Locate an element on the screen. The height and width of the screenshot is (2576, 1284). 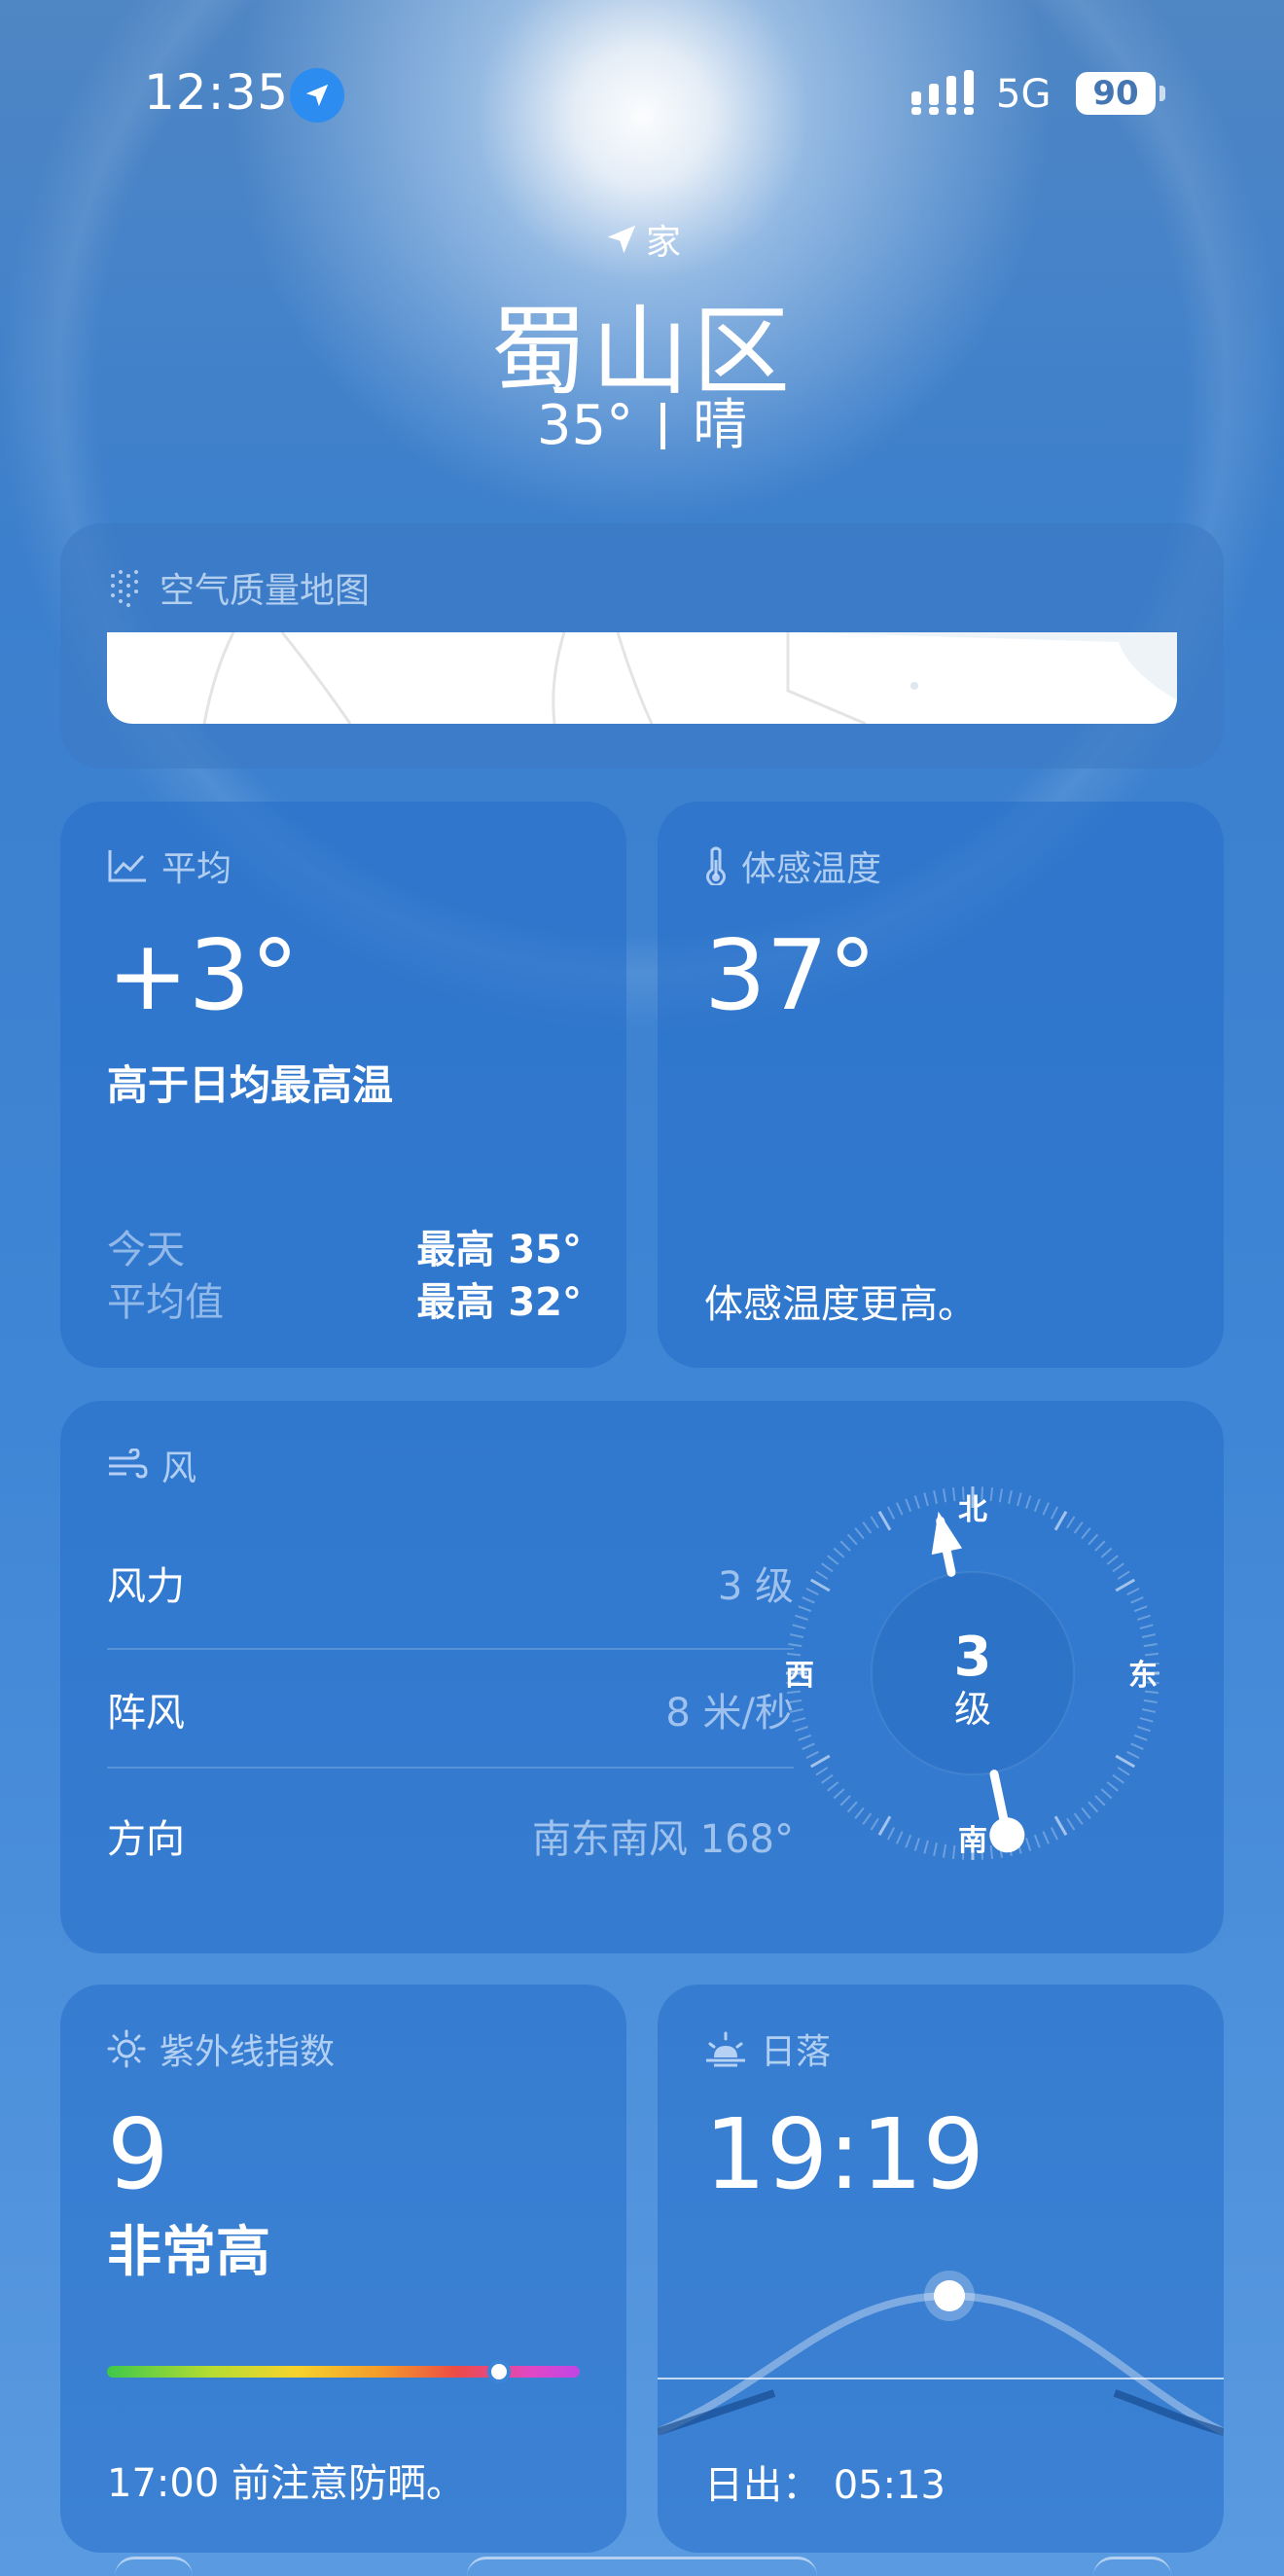
wind-speed-value: 3 is located at coordinates (973, 1657).